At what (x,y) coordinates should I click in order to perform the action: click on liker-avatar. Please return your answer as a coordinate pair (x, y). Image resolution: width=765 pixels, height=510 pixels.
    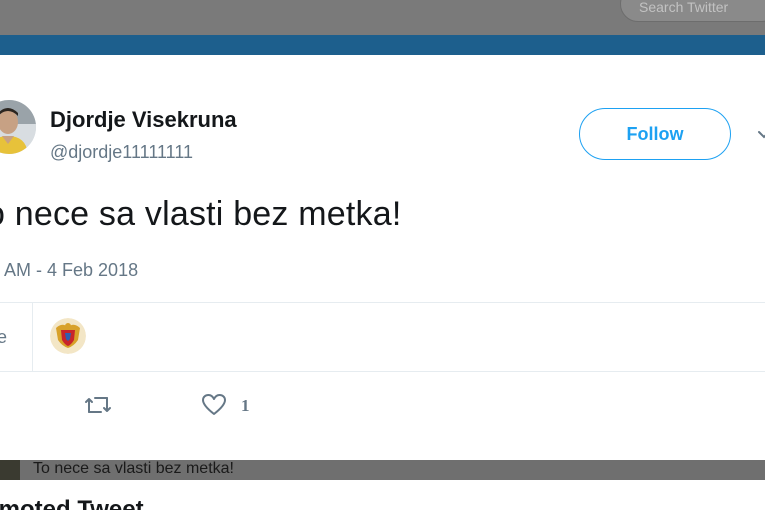
    Looking at the image, I should click on (68, 336).